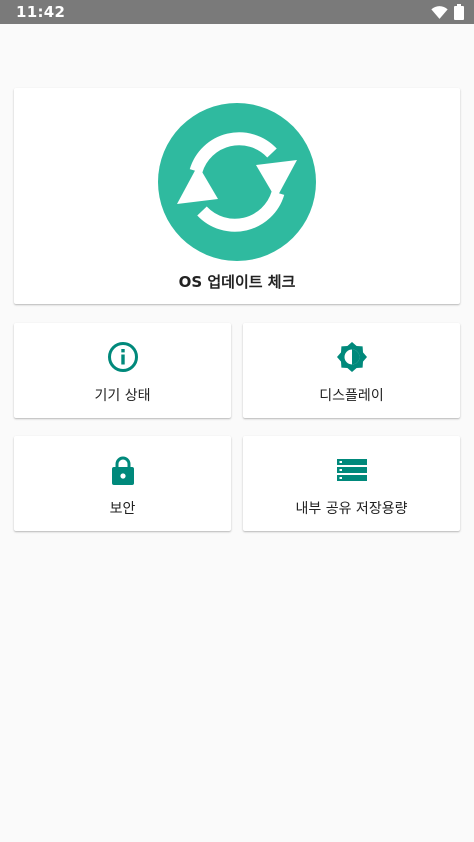  What do you see at coordinates (351, 470) in the screenshot?
I see `storage-icon` at bounding box center [351, 470].